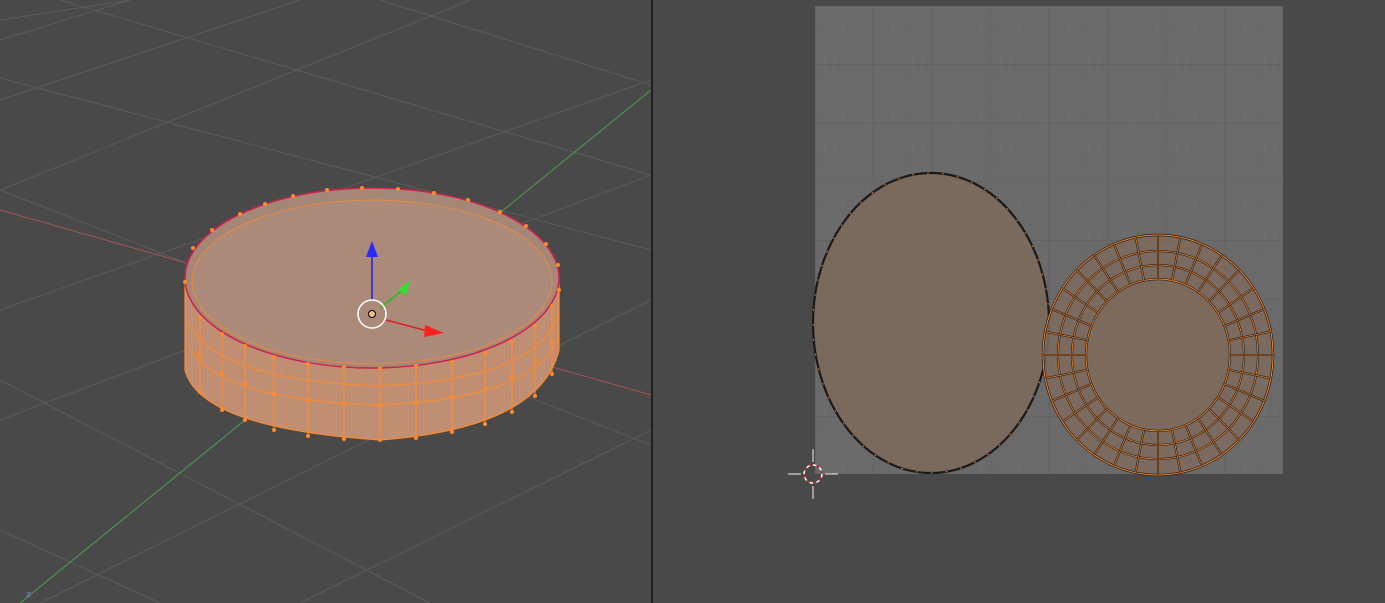 The height and width of the screenshot is (603, 1385). I want to click on uv-oval-fill, so click(931, 323).